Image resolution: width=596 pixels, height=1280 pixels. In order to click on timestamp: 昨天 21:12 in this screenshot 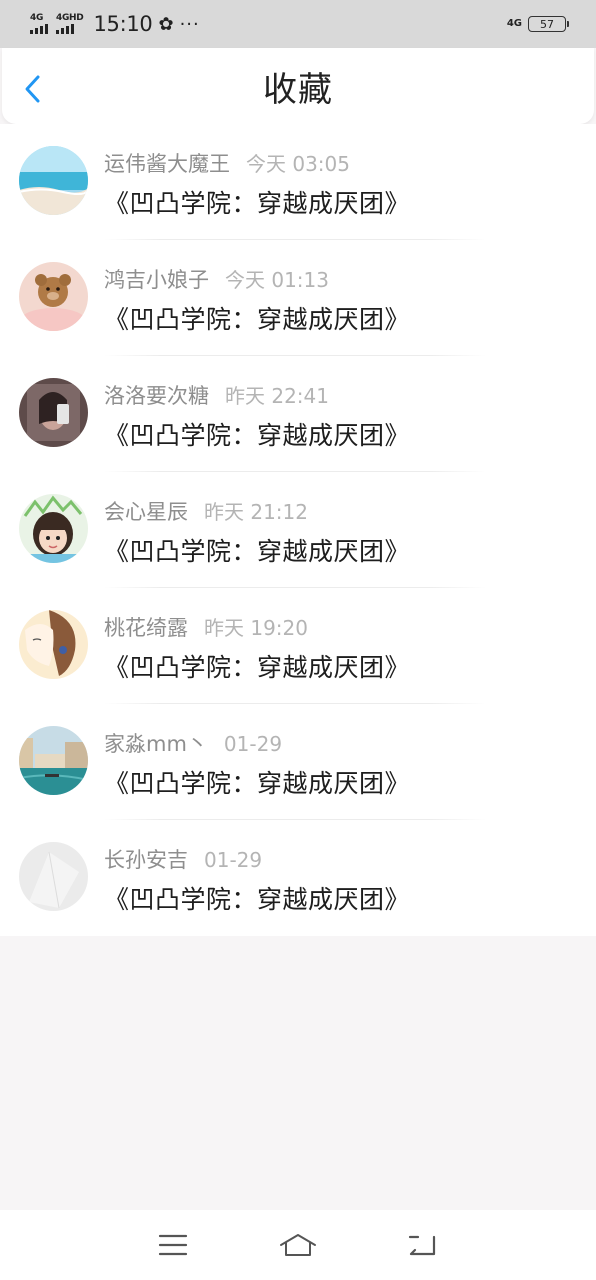, I will do `click(256, 512)`.